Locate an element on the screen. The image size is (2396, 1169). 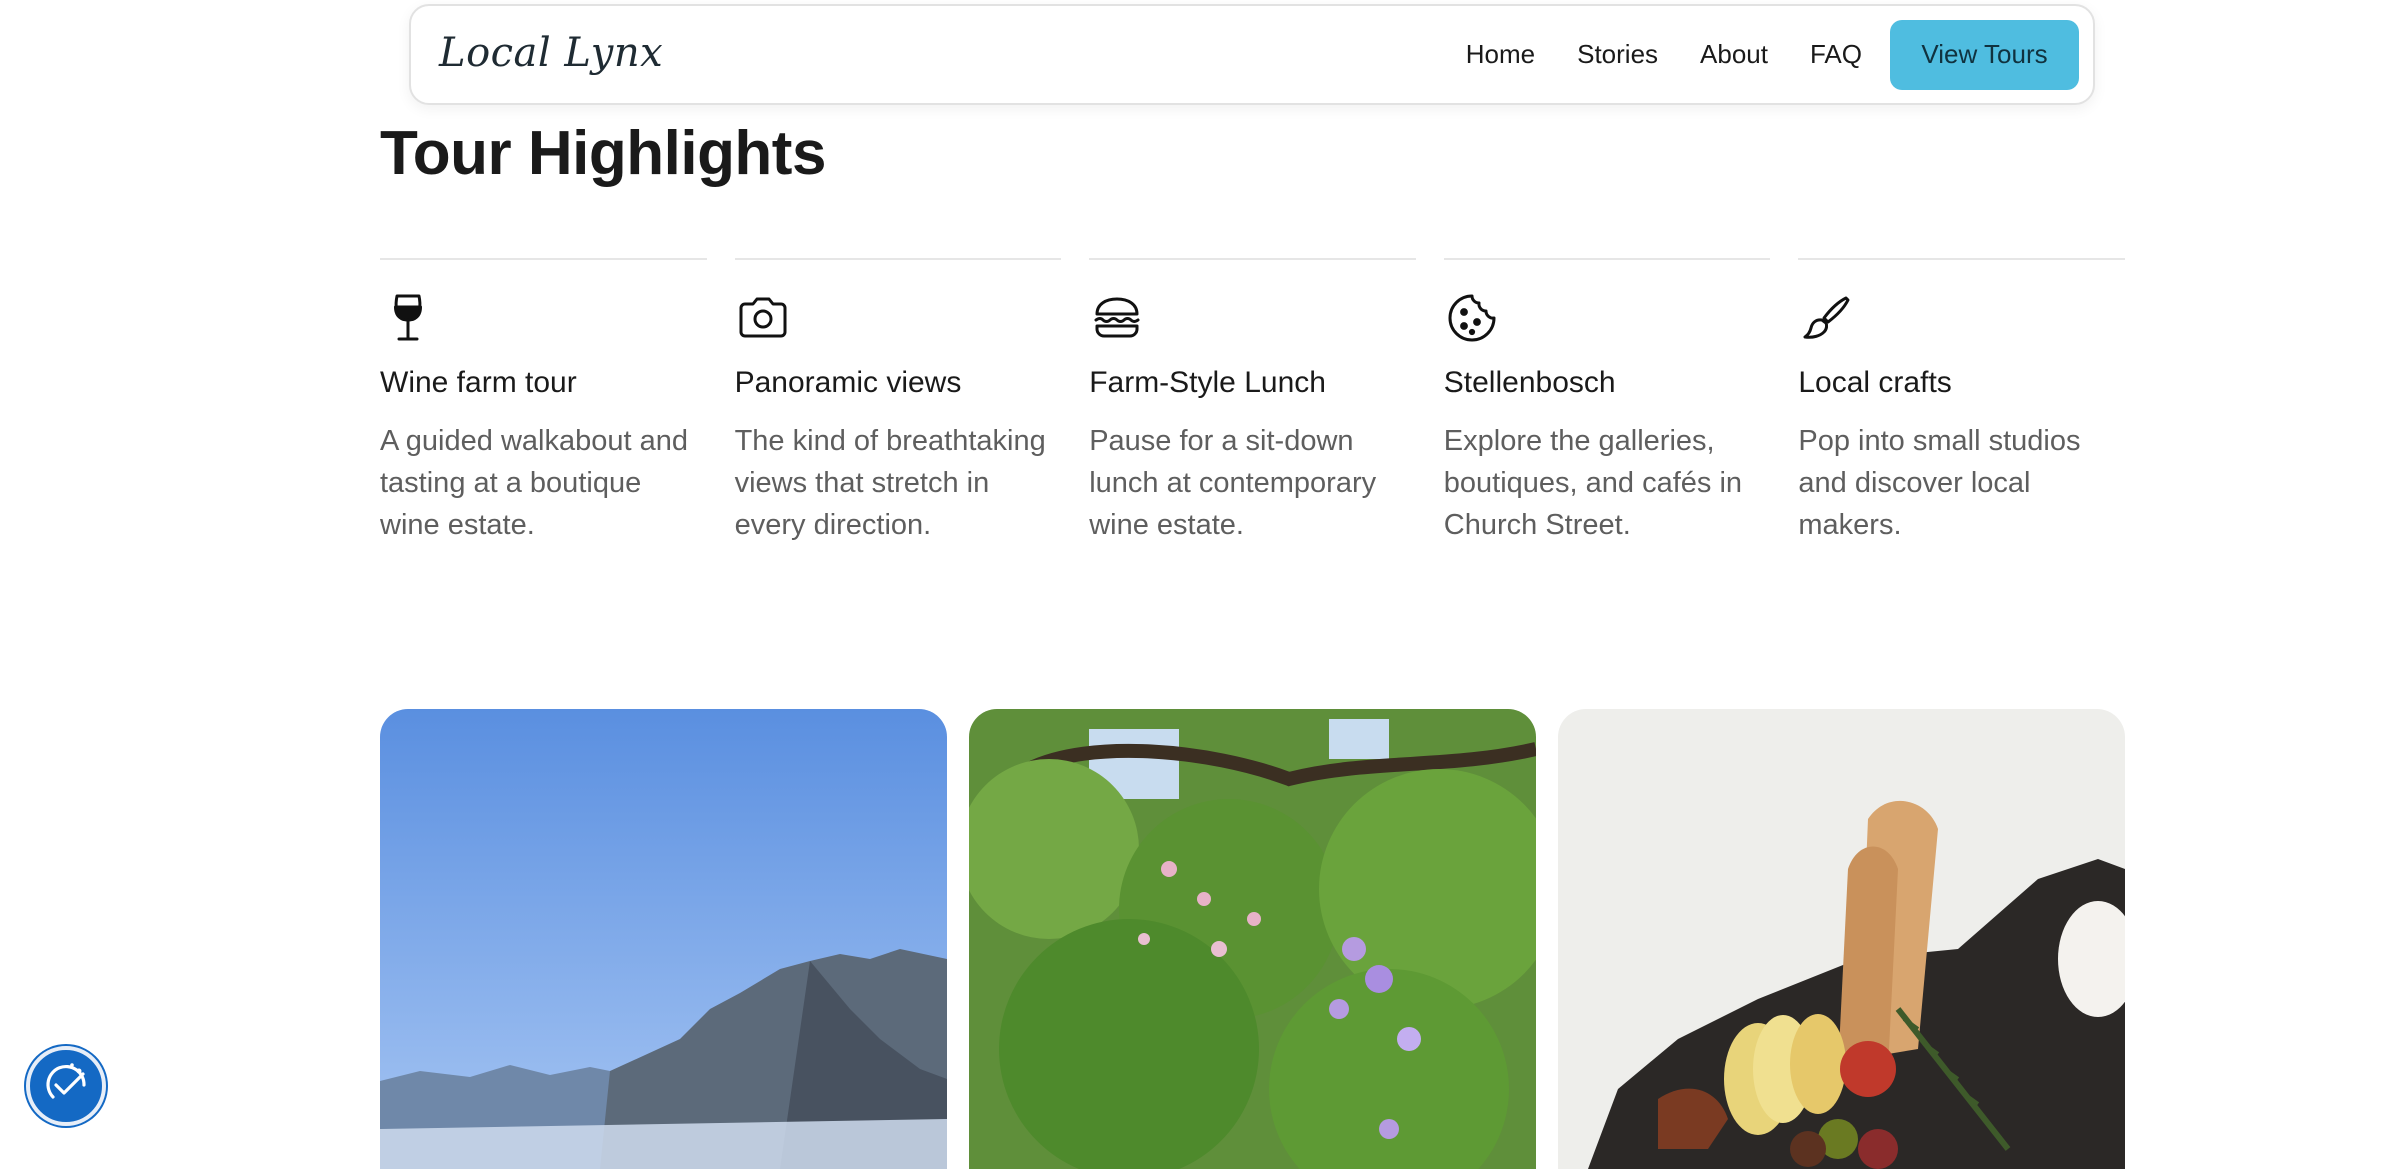
brand-logo: Local Lynx is located at coordinates (551, 53).